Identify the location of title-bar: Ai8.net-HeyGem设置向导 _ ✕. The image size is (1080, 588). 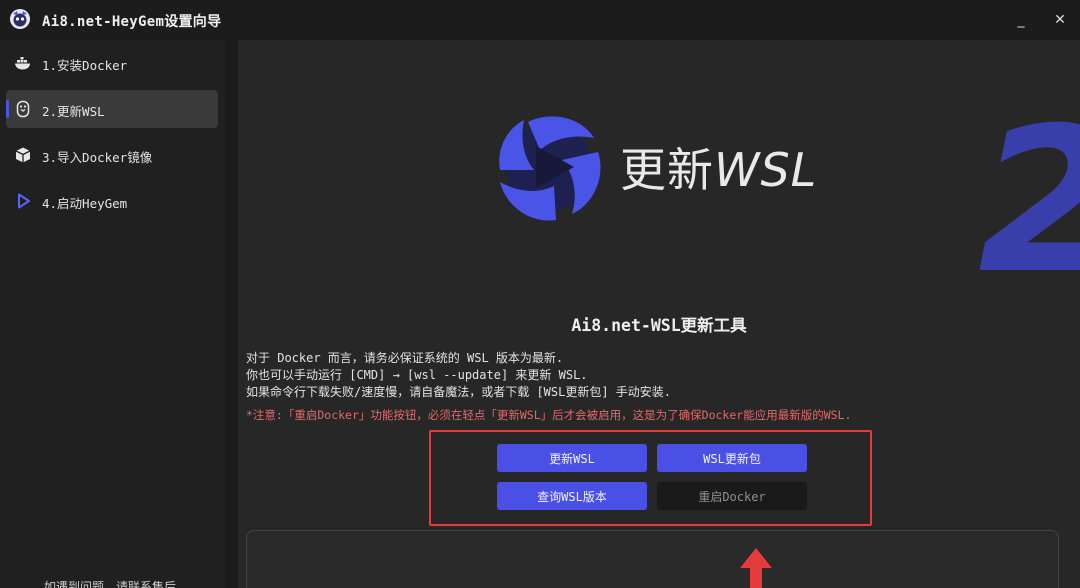
(540, 20).